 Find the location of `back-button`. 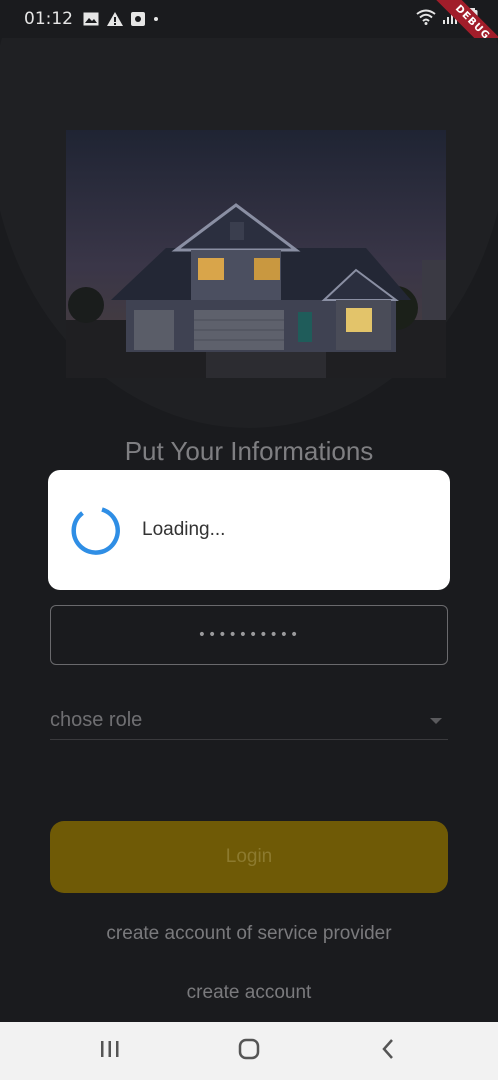

back-button is located at coordinates (388, 1051).